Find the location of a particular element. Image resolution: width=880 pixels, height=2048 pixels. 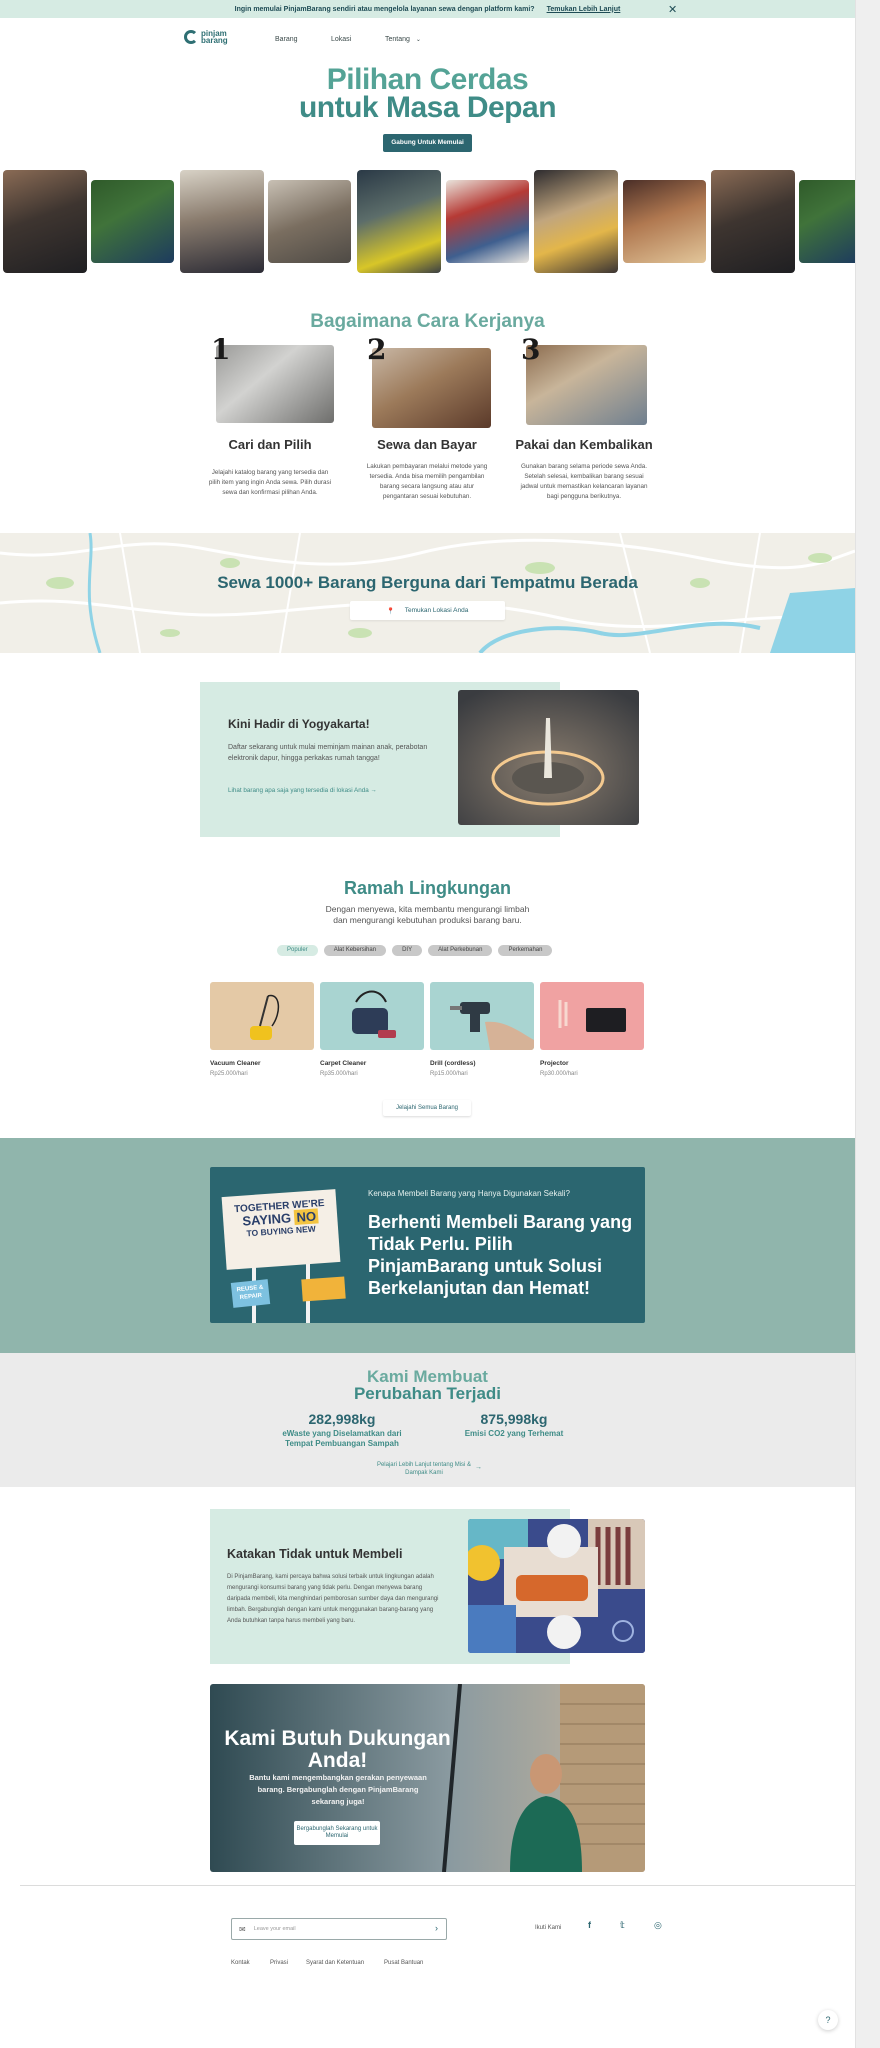

product-name: Vacuum Cleaner is located at coordinates (235, 1063).